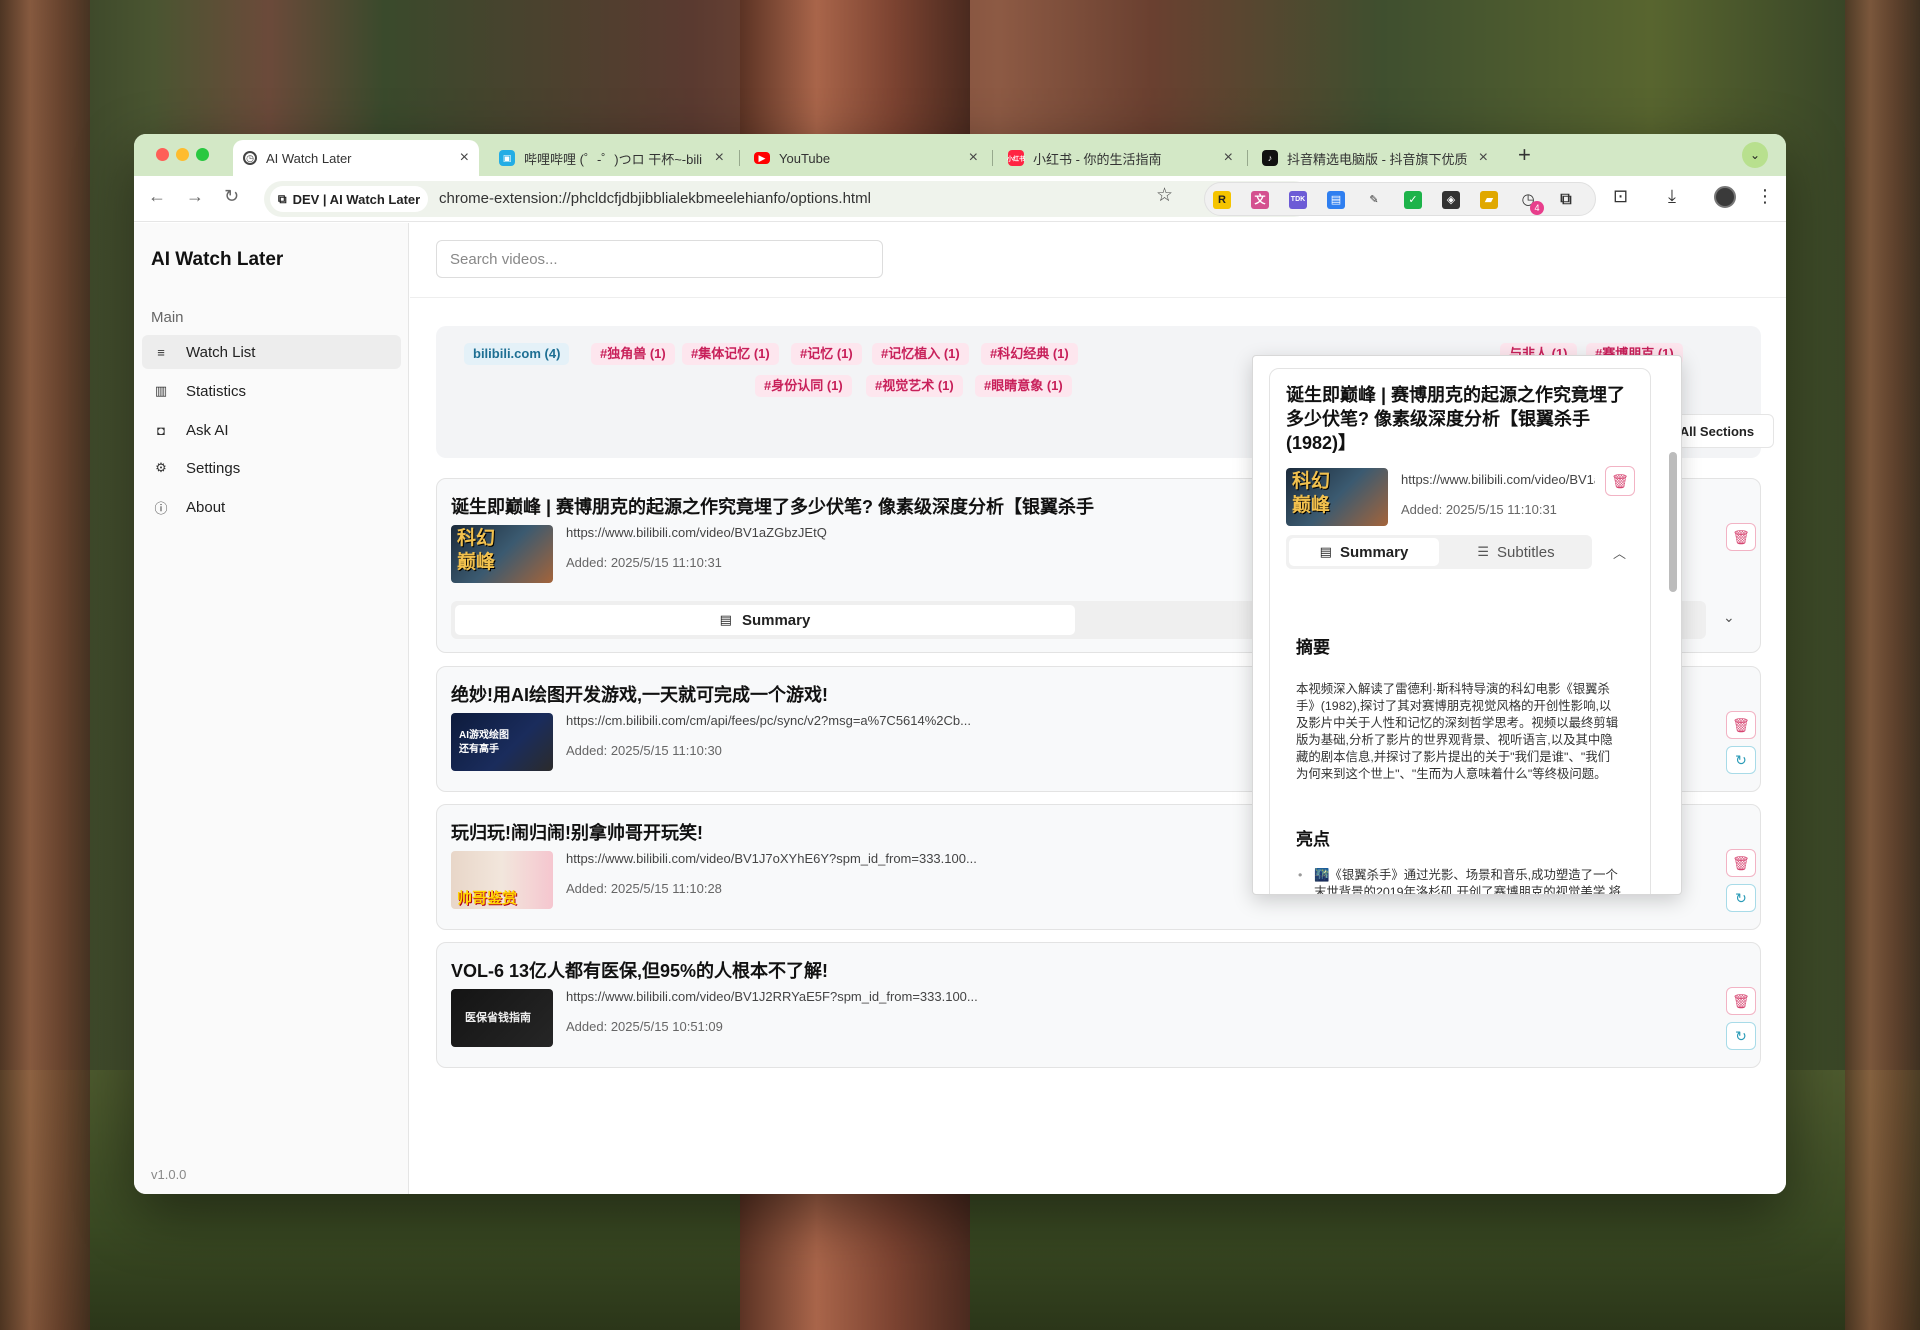  Describe the element at coordinates (803, 386) in the screenshot. I see `tag-chip: #身份认同 (1)` at that location.